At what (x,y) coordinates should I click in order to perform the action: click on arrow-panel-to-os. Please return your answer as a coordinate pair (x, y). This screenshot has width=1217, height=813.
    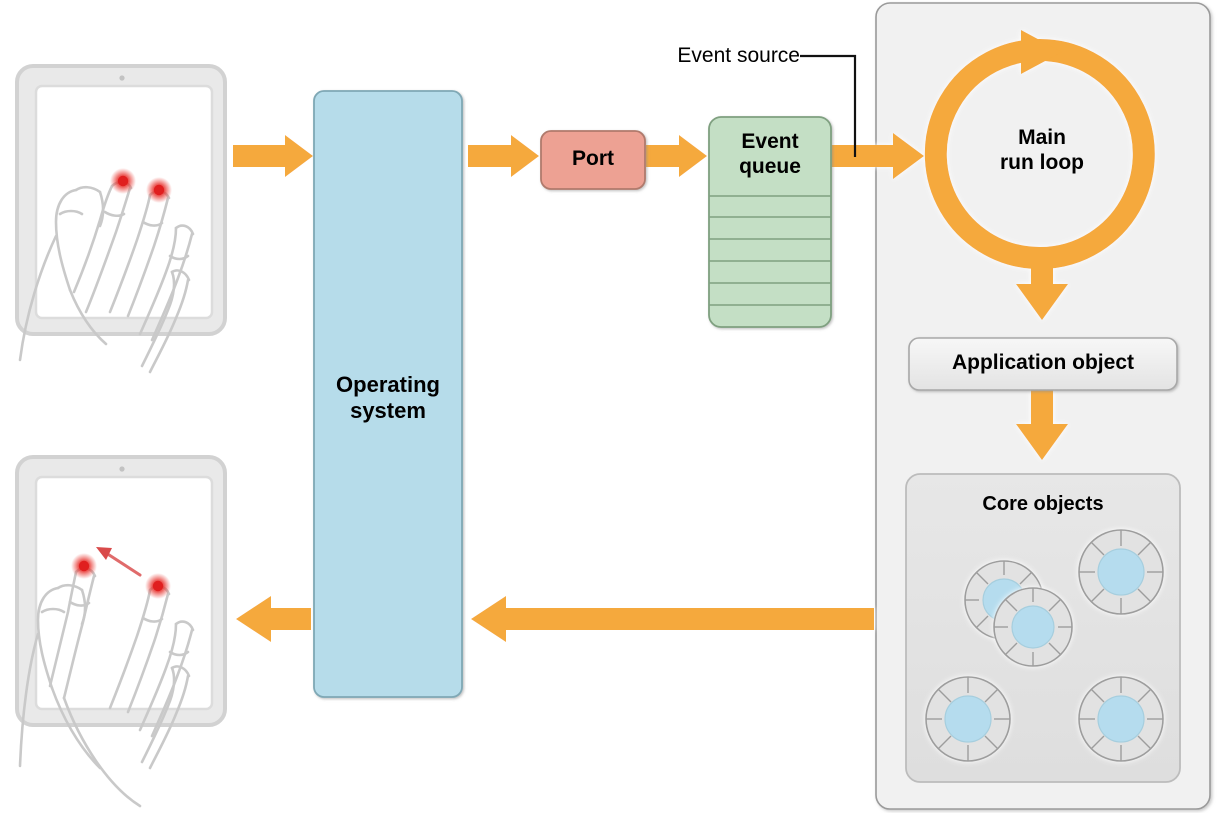
    Looking at the image, I should click on (672, 619).